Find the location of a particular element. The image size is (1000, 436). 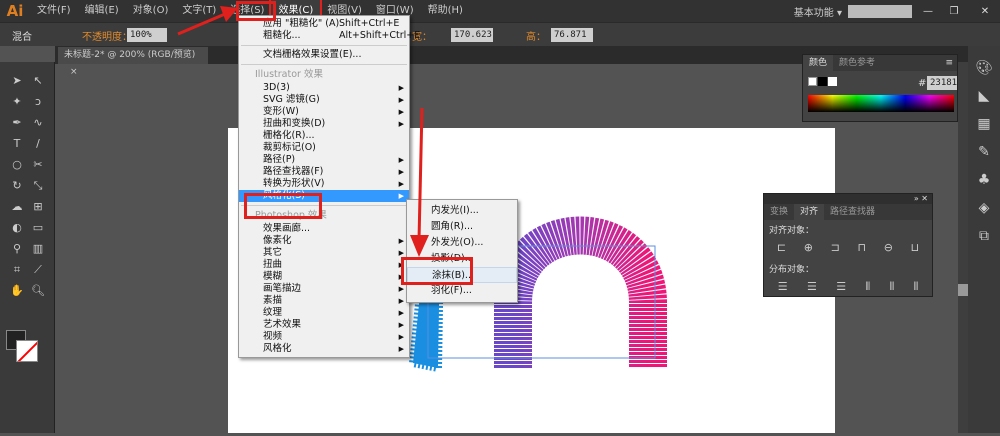

tab-color-guide: 颜色参考 is located at coordinates (857, 63).